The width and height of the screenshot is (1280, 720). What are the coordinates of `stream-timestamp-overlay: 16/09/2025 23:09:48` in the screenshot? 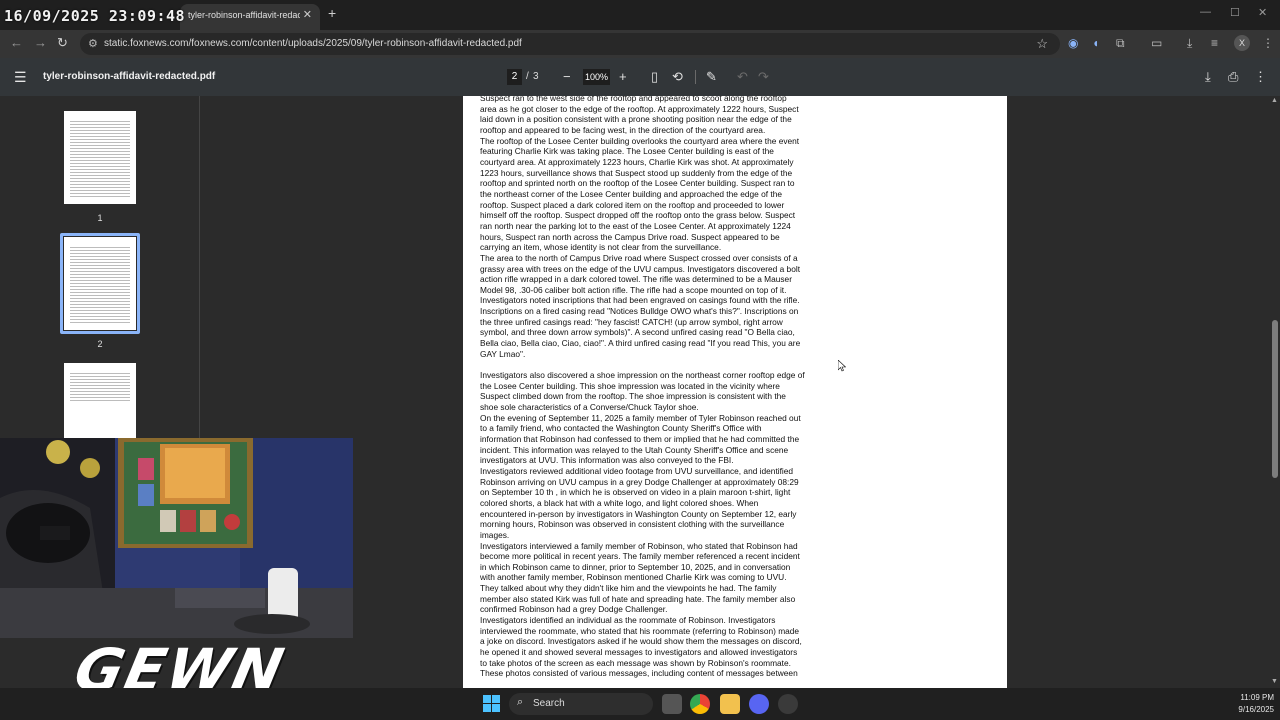 It's located at (95, 16).